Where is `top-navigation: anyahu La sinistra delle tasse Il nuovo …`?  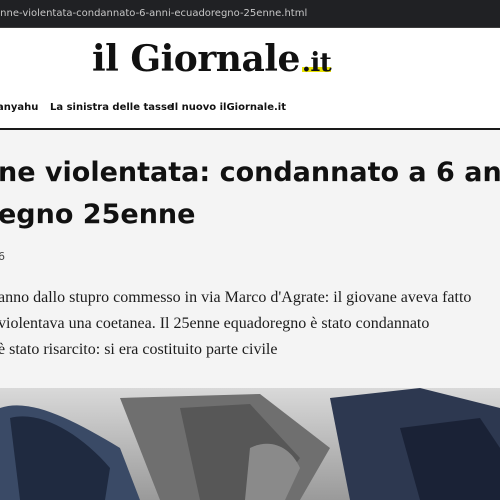 top-navigation: anyahu La sinistra delle tasse Il nuovo … is located at coordinates (250, 110).